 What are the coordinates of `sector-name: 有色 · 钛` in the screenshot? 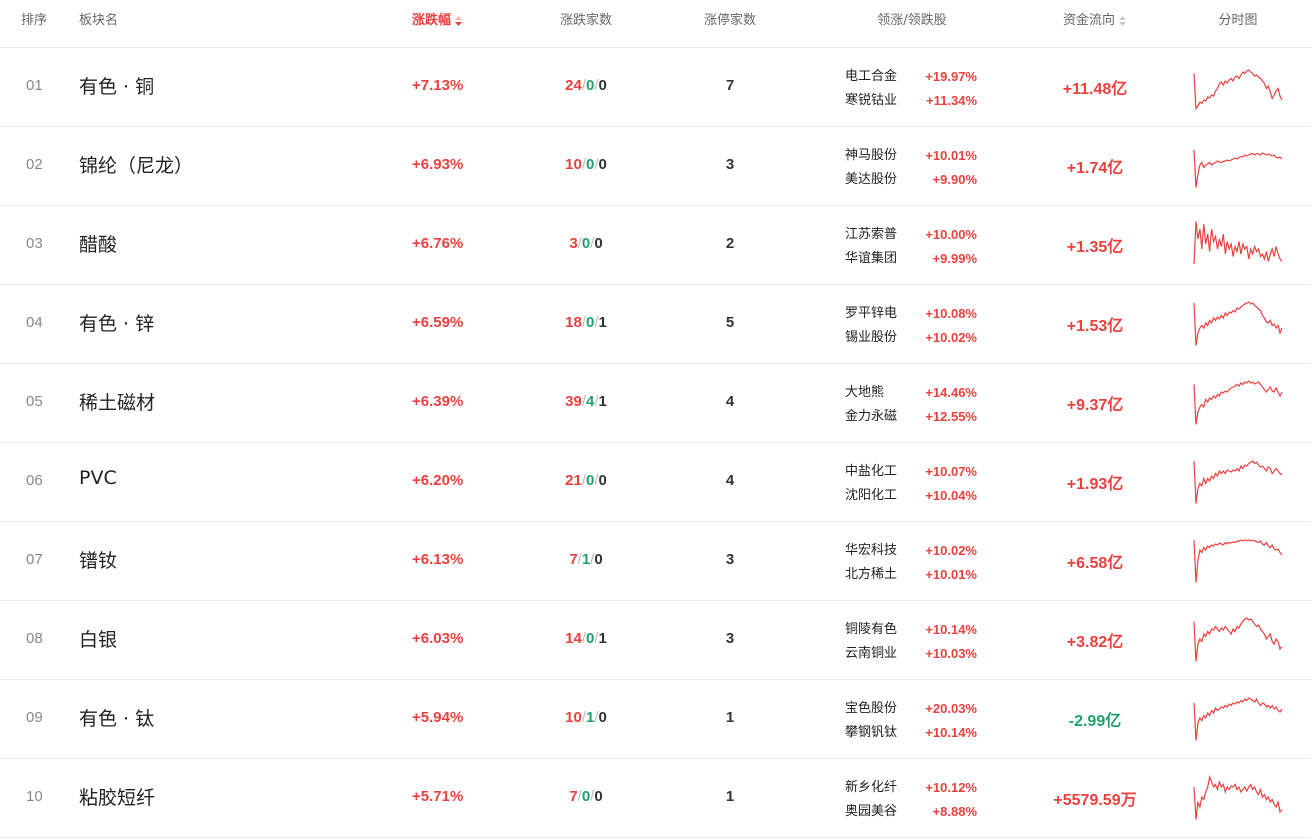 It's located at (116, 717).